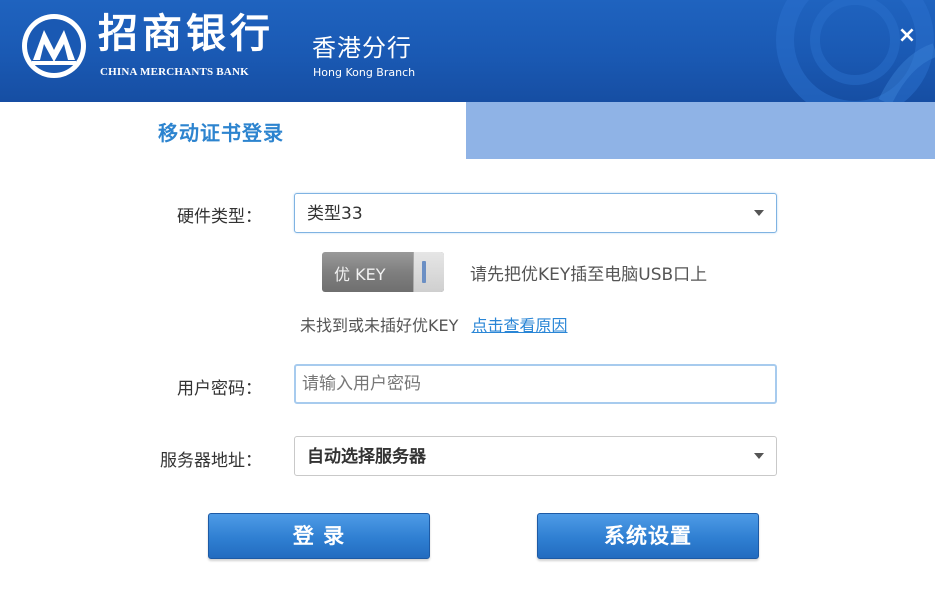 This screenshot has width=935, height=605. Describe the element at coordinates (335, 214) in the screenshot. I see `hardware-type-value: 类型33` at that location.